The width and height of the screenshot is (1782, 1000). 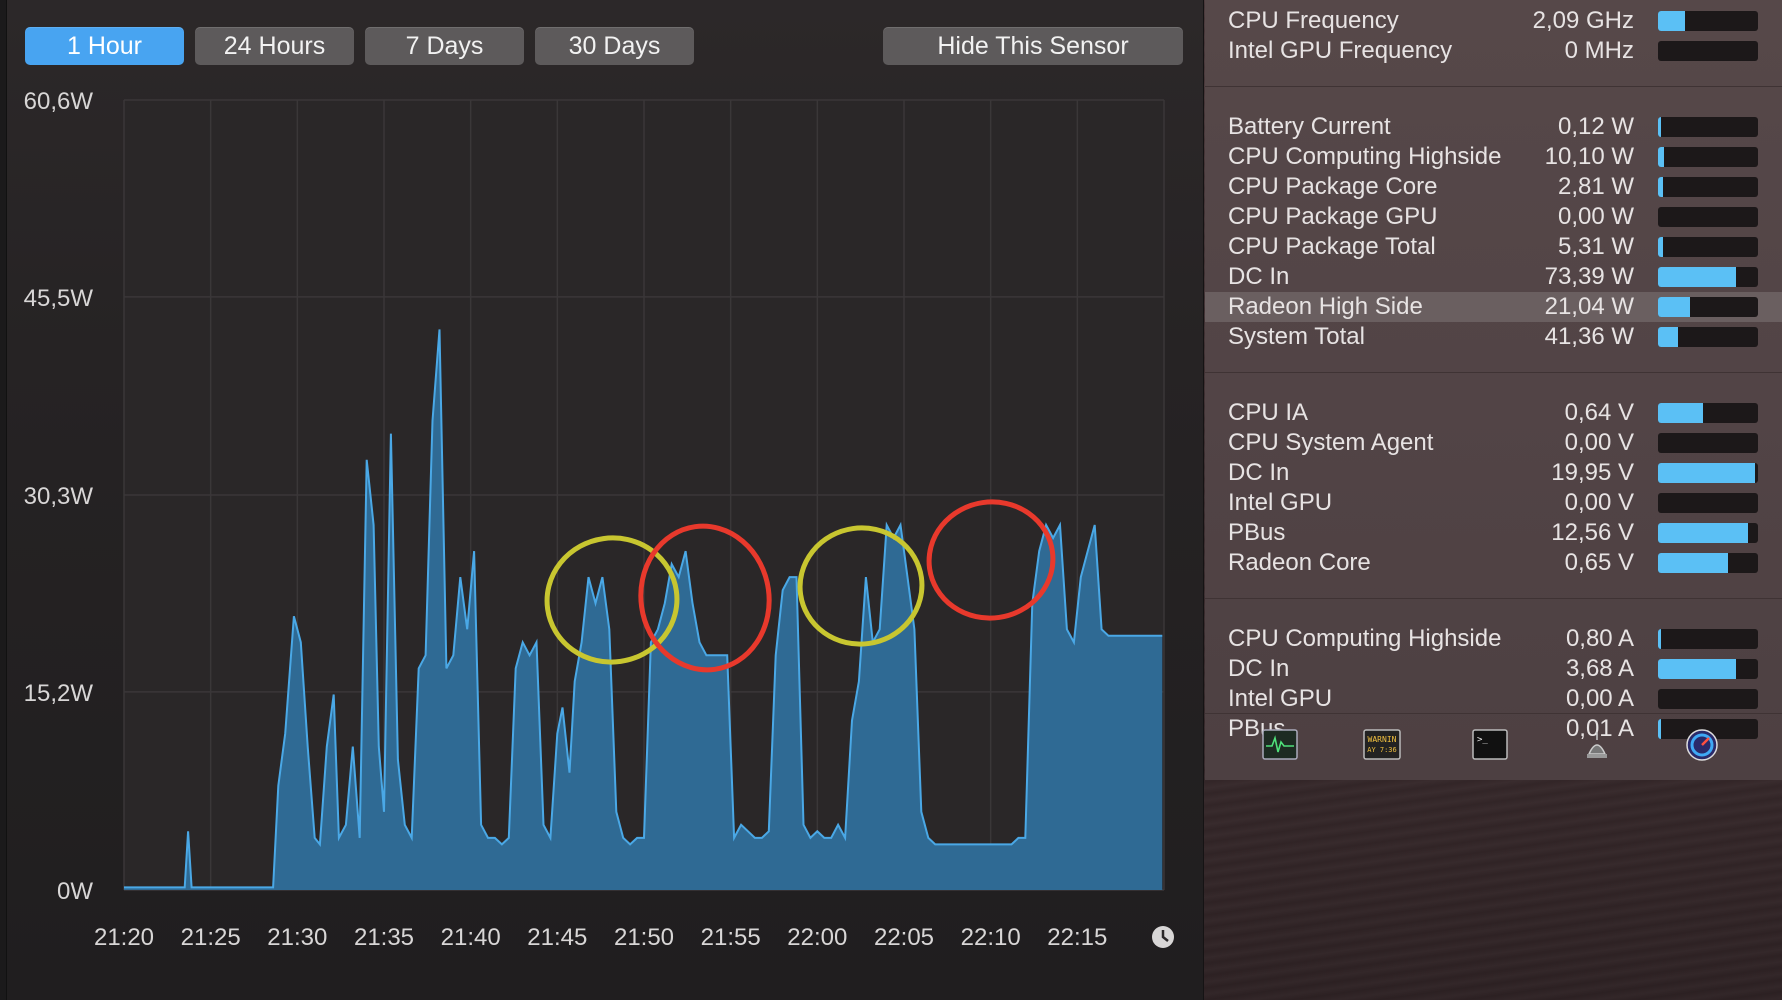 I want to click on sensor-row-radeon-core: Radeon Core 0,65 V, so click(x=1493, y=563).